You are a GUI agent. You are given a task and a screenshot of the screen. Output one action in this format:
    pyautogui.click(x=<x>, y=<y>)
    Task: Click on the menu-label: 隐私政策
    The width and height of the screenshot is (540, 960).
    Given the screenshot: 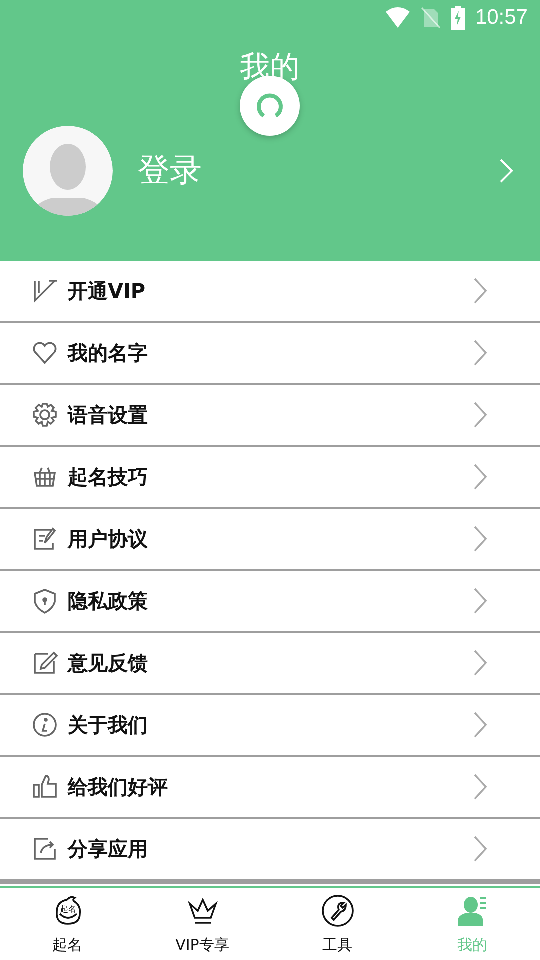 What is the action you would take?
    pyautogui.click(x=108, y=601)
    